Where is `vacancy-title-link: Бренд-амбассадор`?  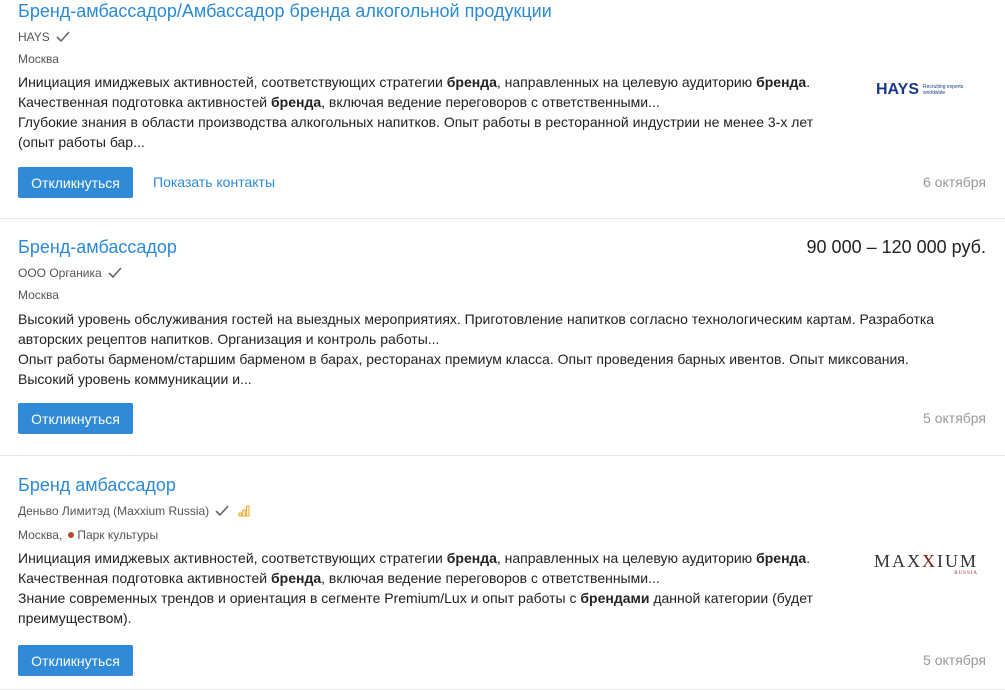 vacancy-title-link: Бренд-амбассадор is located at coordinates (97, 247).